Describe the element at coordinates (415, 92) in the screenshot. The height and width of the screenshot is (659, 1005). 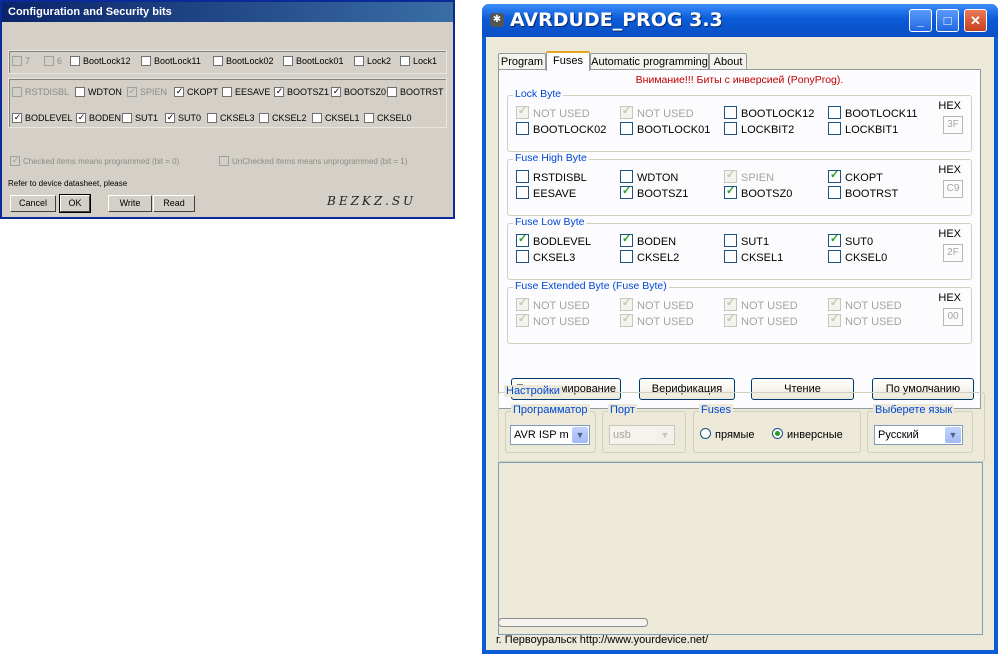
I see `dlg-bit-row2-7: BOOTRST` at that location.